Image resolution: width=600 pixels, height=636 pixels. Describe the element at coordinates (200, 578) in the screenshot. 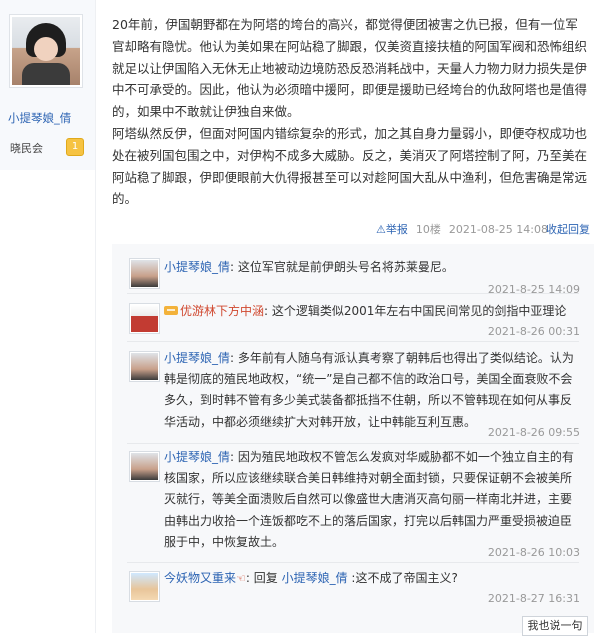

I see `reply-author: 今妖物又重来` at that location.